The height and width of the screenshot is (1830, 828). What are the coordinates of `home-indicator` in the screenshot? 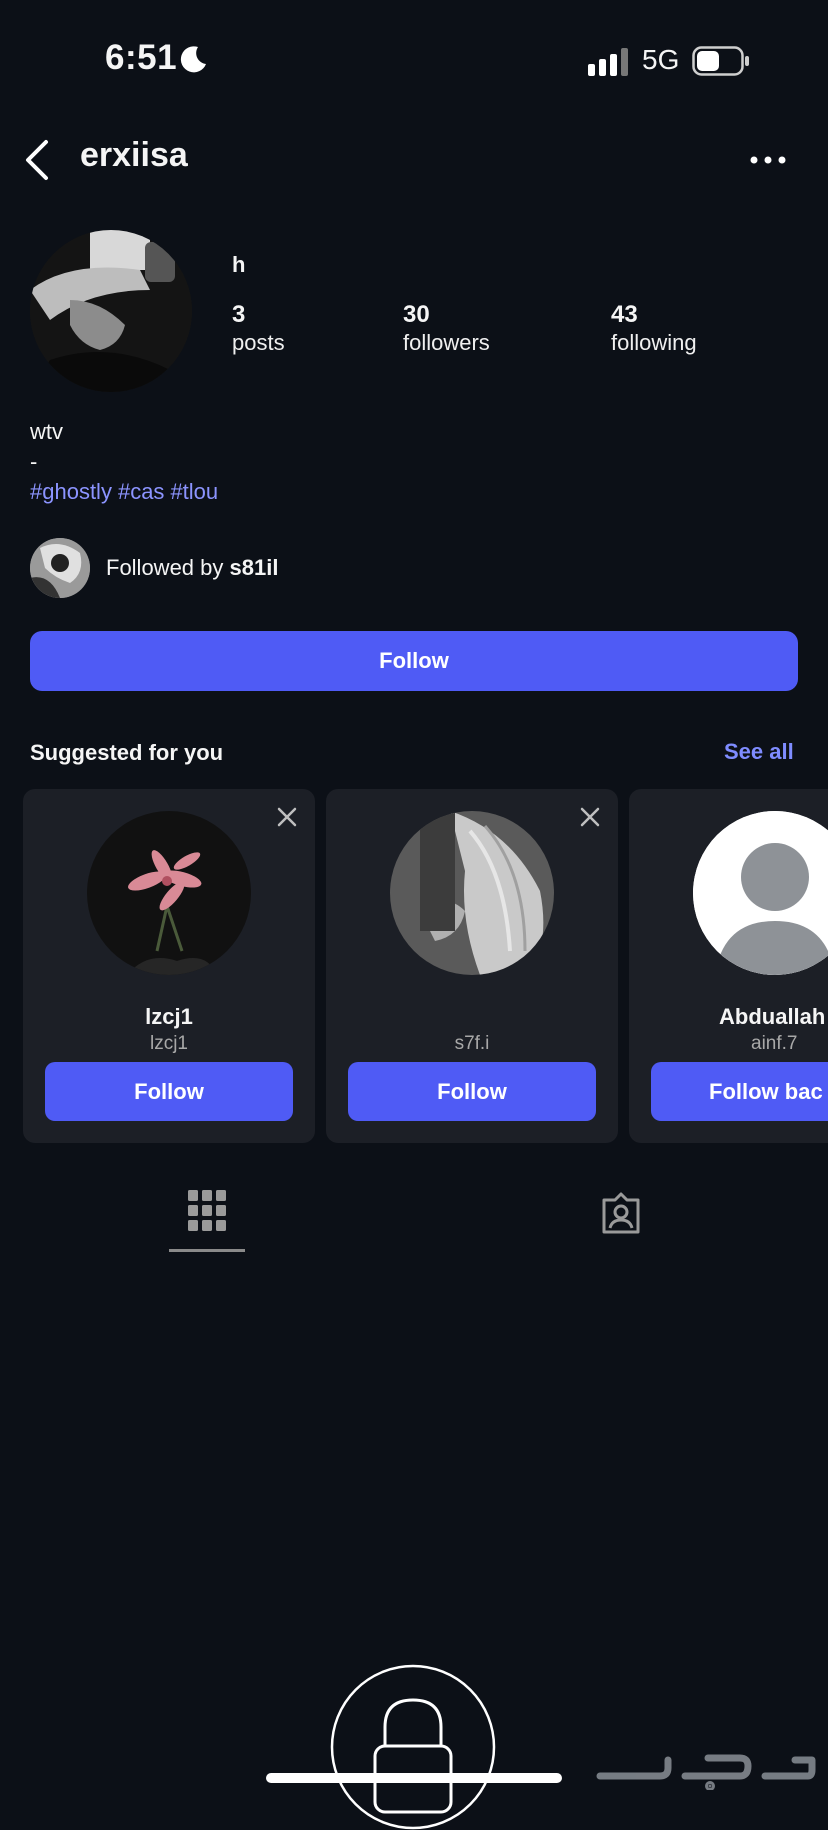 It's located at (414, 1778).